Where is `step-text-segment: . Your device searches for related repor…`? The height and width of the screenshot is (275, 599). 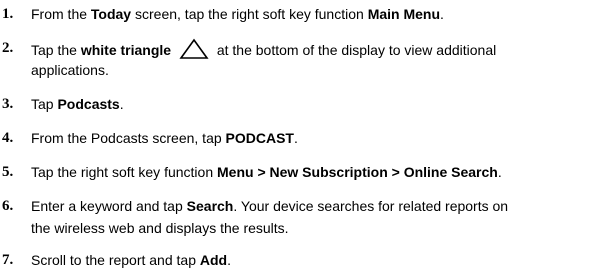 step-text-segment: . Your device searches for related repor… is located at coordinates (371, 206).